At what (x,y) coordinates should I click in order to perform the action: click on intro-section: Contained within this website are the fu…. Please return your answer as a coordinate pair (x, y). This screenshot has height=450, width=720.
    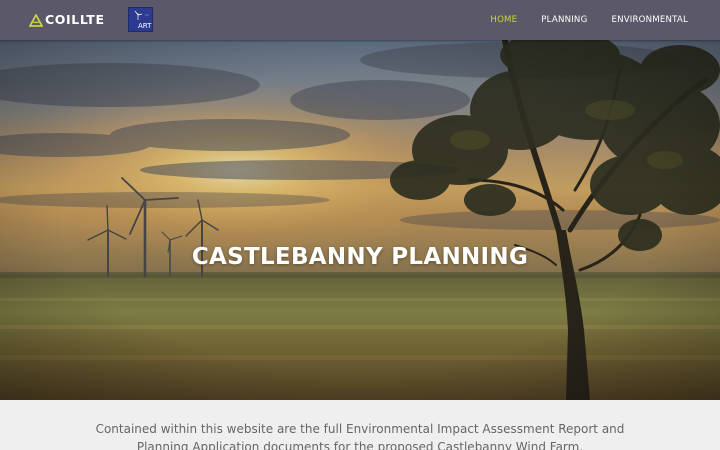
    Looking at the image, I should click on (360, 425).